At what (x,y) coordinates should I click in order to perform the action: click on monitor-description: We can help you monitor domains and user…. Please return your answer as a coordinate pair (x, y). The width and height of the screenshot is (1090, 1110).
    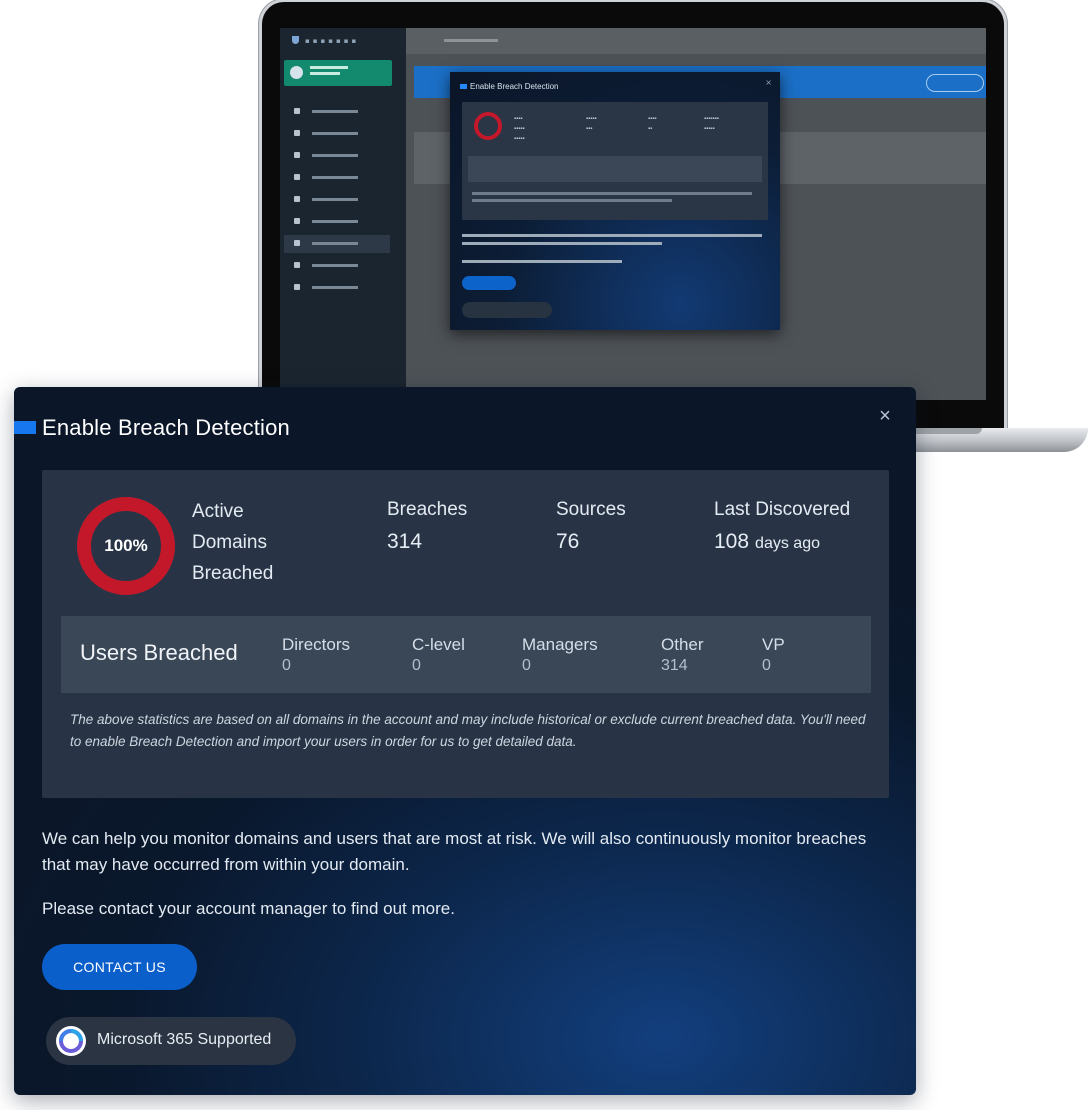
    Looking at the image, I should click on (454, 851).